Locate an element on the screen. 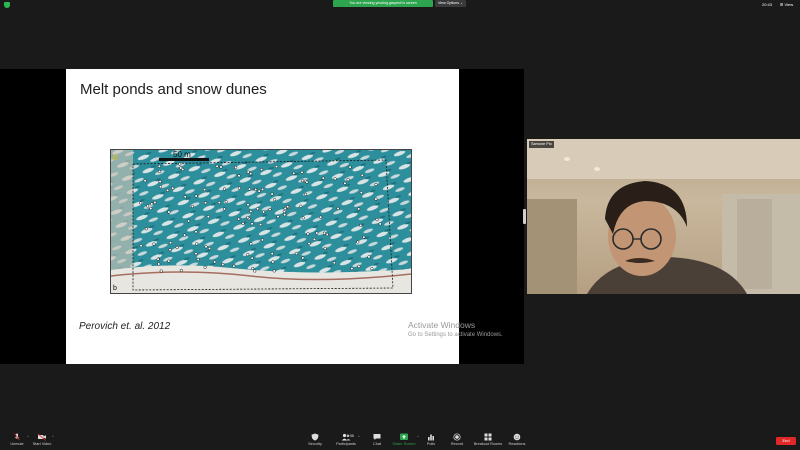 Image resolution: width=800 pixels, height=450 pixels. microphone-muted-icon is located at coordinates (17, 437).